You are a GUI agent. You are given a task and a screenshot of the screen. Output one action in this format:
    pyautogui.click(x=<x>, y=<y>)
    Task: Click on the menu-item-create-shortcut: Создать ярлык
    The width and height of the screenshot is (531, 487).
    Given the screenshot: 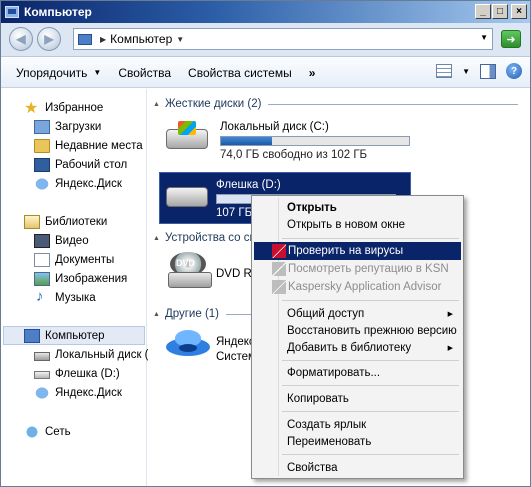 What is the action you would take?
    pyautogui.click(x=357, y=425)
    